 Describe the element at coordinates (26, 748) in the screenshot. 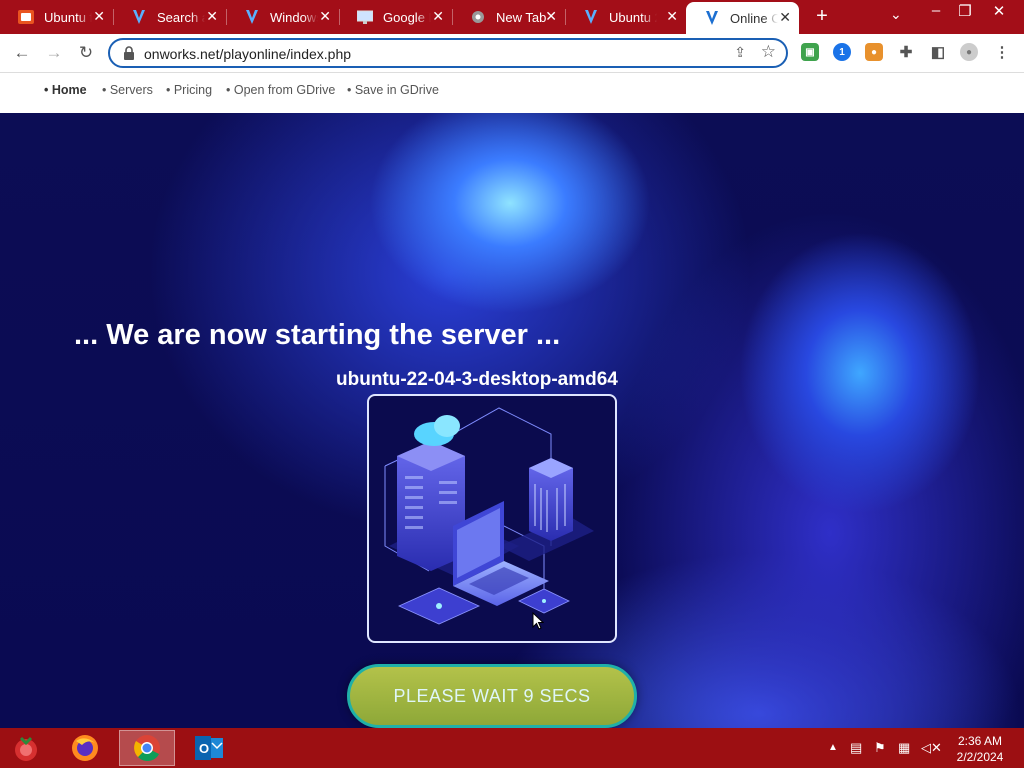

I see `start-button-icon` at that location.